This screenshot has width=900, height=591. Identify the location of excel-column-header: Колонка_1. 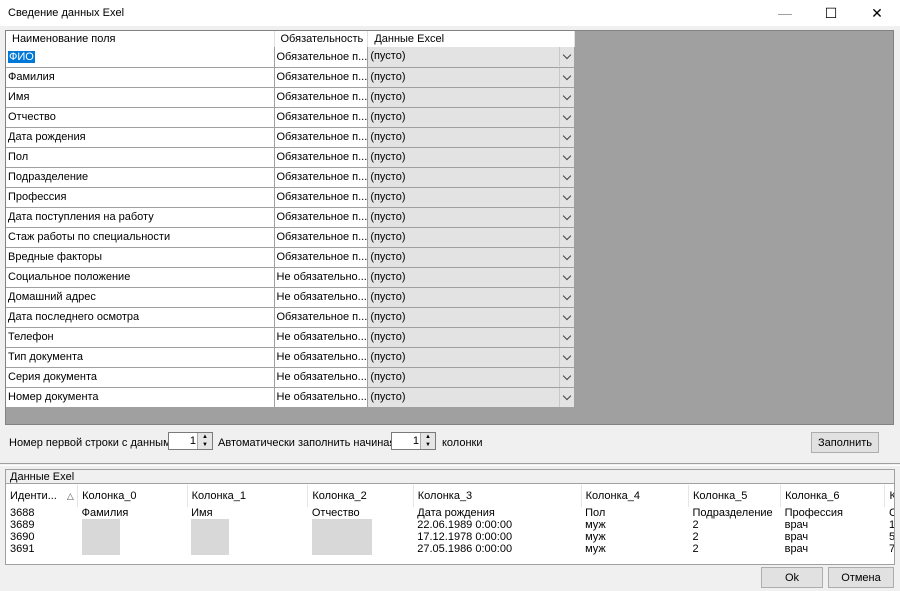
(248, 496).